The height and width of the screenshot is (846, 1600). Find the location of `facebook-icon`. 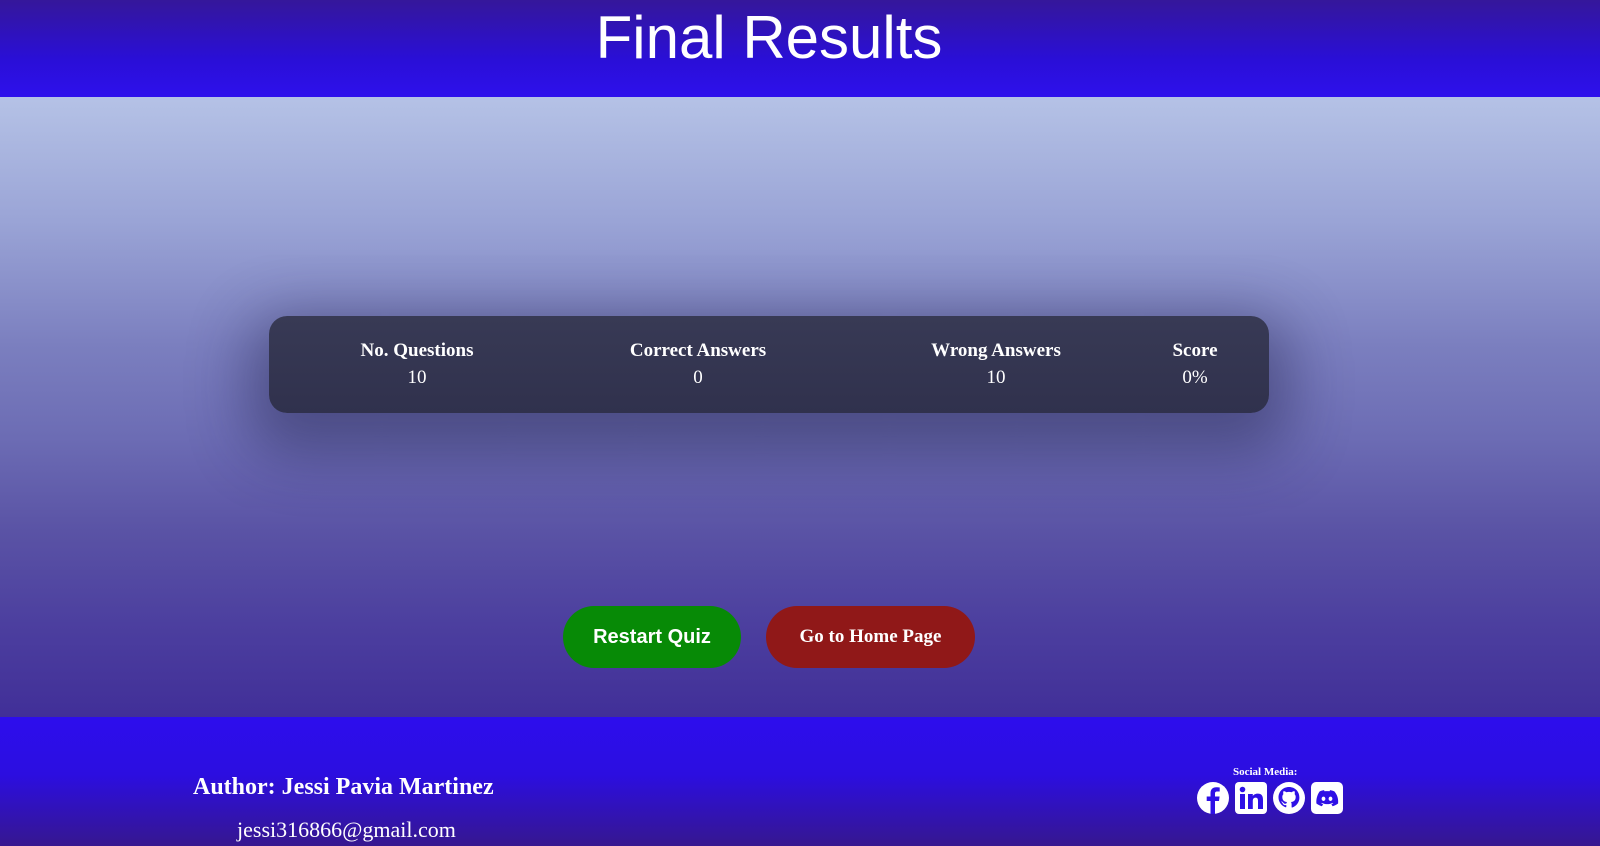

facebook-icon is located at coordinates (1213, 798).